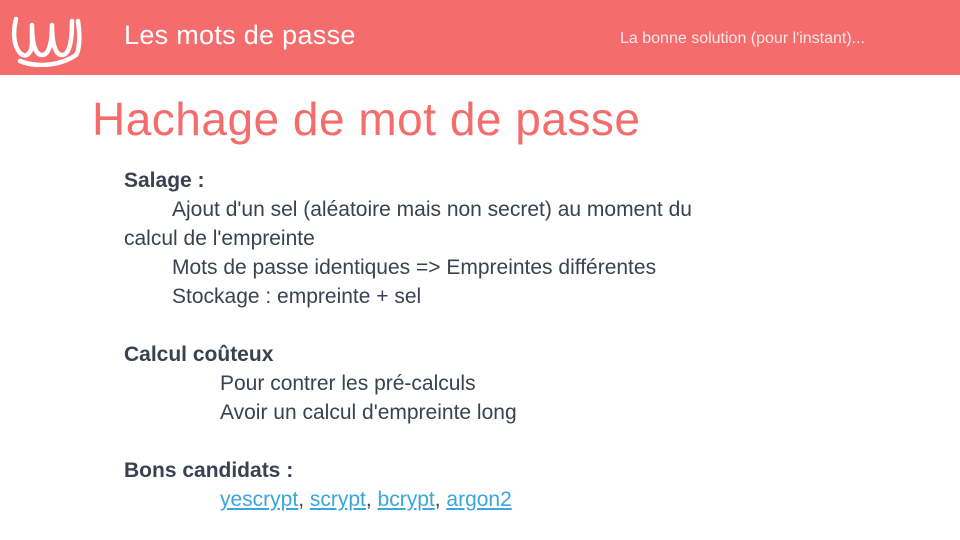 This screenshot has width=960, height=540. I want to click on calcul-heading: Calcul coûteux, so click(199, 354).